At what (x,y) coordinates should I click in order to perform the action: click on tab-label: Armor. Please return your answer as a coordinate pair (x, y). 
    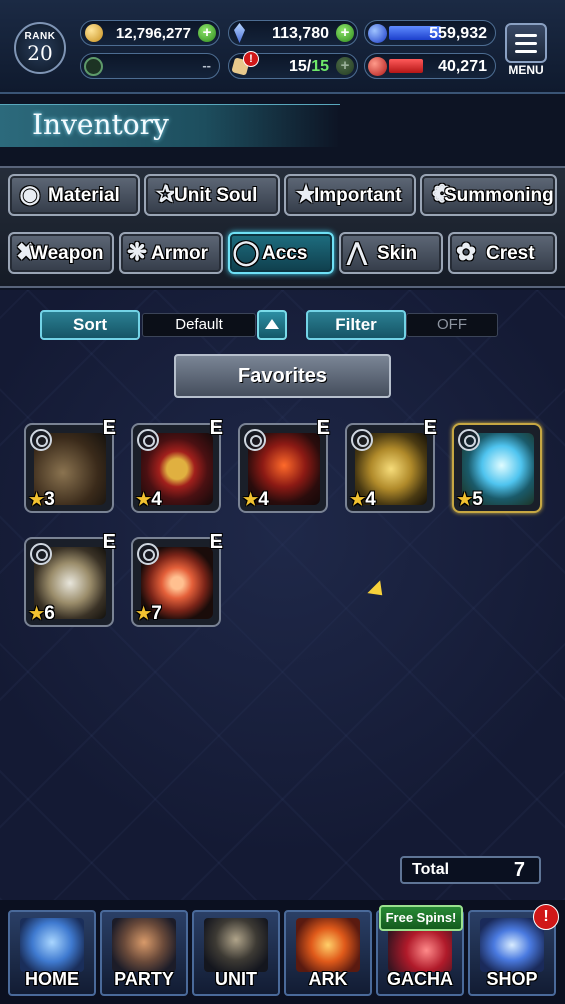
    Looking at the image, I should click on (180, 253).